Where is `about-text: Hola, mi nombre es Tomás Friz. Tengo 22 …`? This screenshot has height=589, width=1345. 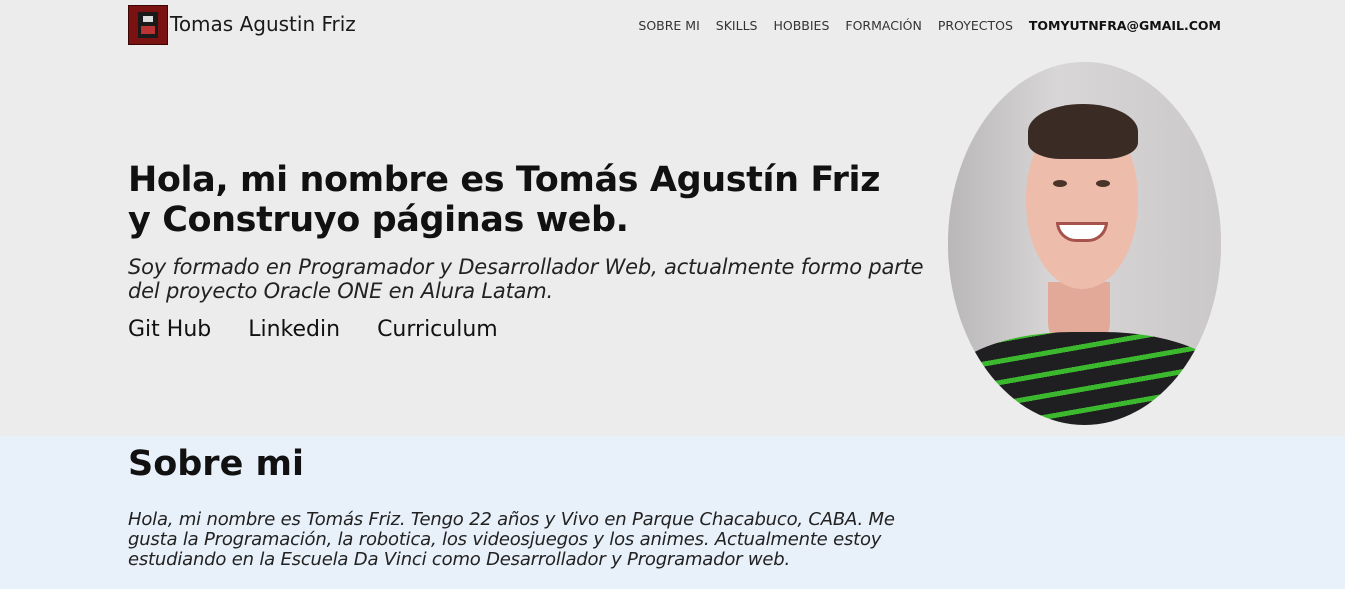 about-text: Hola, mi nombre es Tomás Friz. Tengo 22 … is located at coordinates (511, 539).